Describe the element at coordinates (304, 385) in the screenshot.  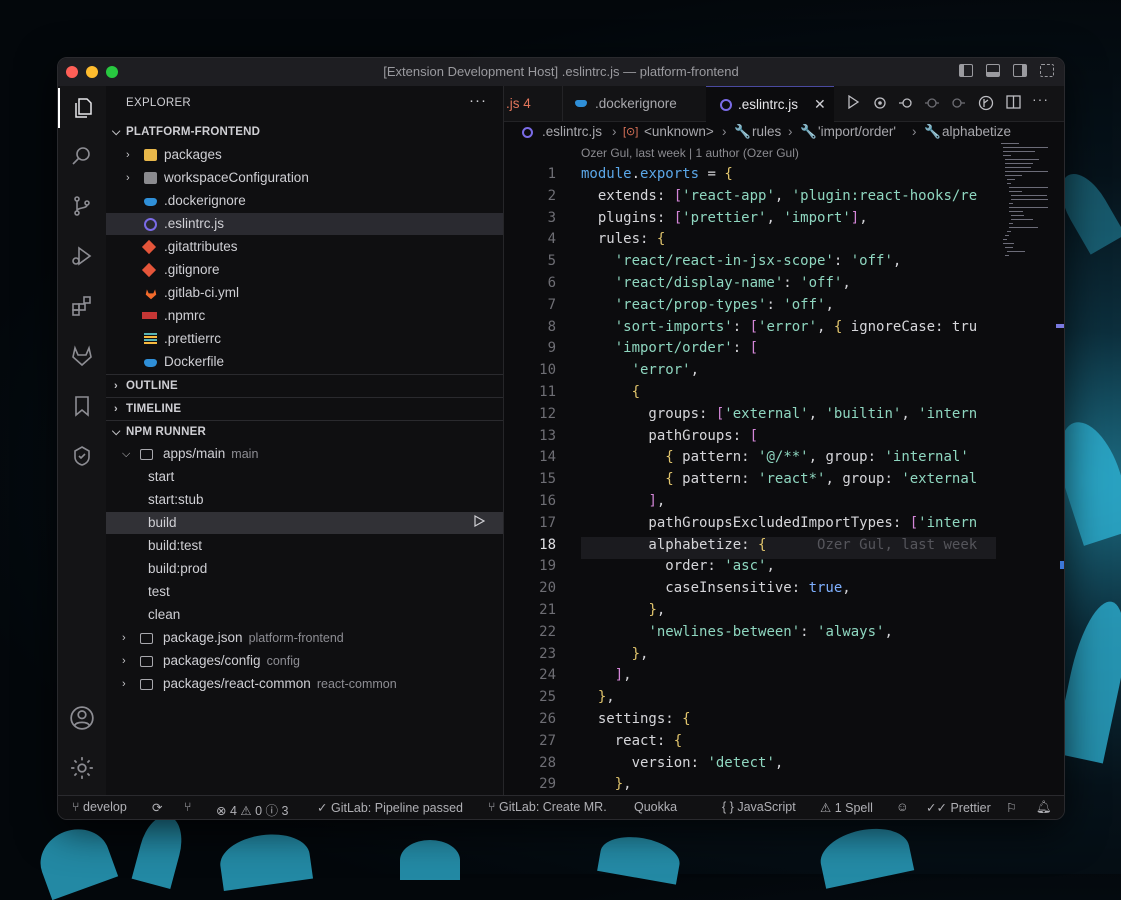
I see `outline-section-header: › OUTLINE` at that location.